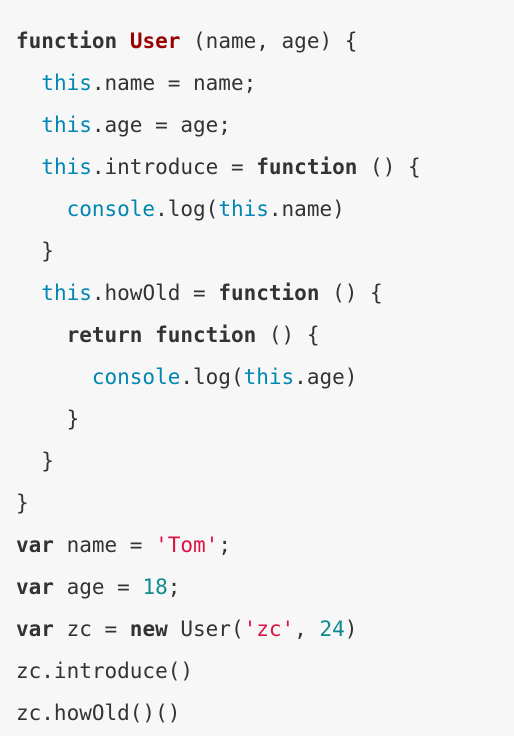 The height and width of the screenshot is (736, 514). Describe the element at coordinates (155, 293) in the screenshot. I see `code-token-plain: .howOld =` at that location.